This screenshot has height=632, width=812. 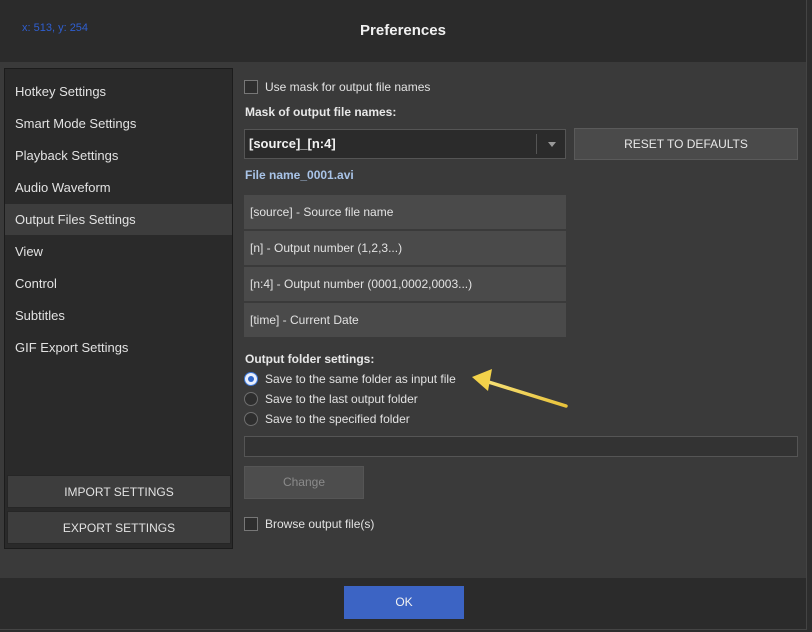 What do you see at coordinates (405, 248) in the screenshot?
I see `token-n: [n] - Output number (1,2,3...)` at bounding box center [405, 248].